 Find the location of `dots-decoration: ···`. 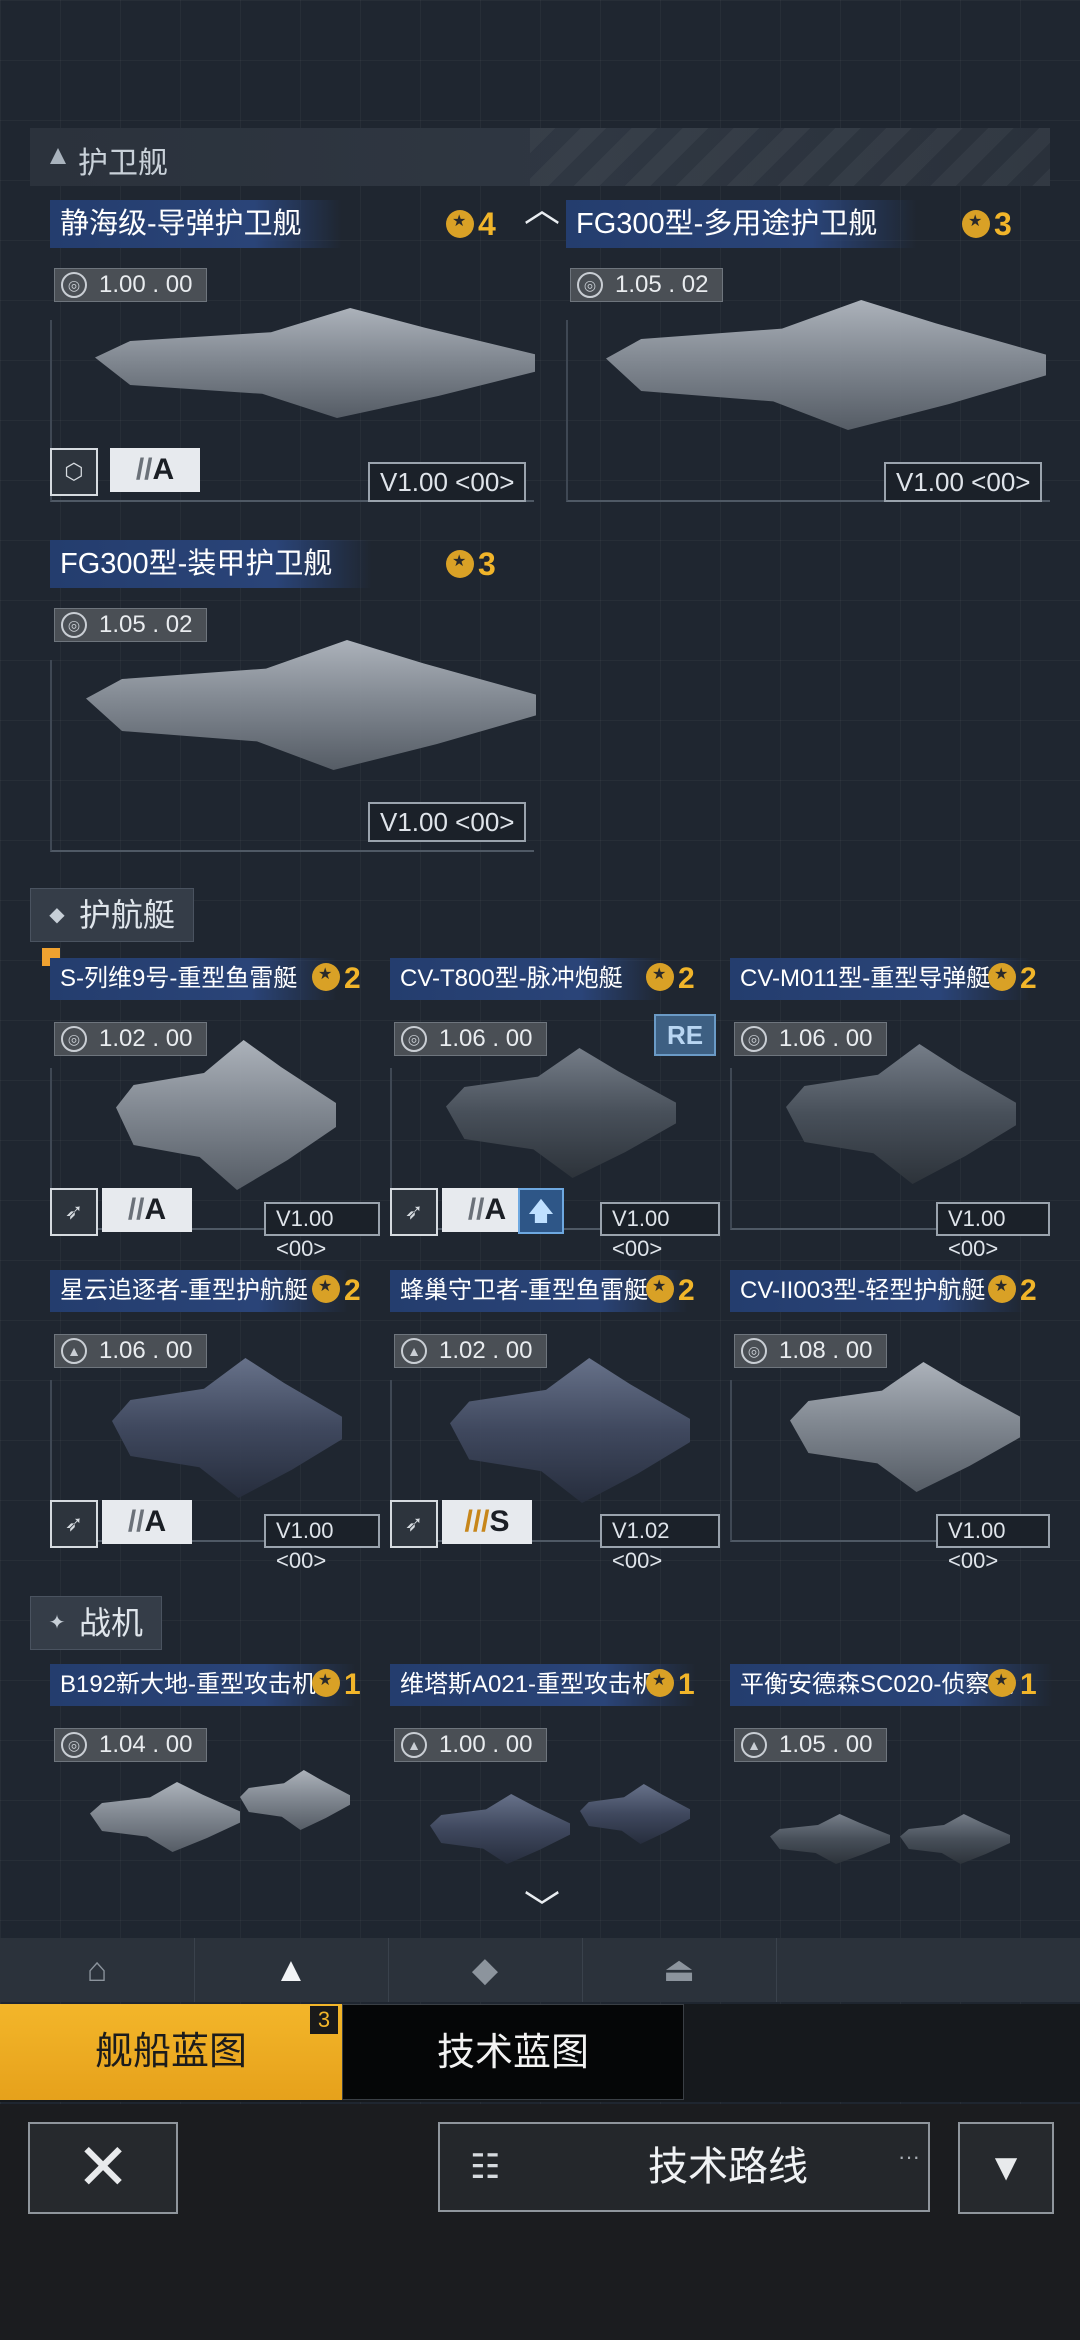

dots-decoration: ··· is located at coordinates (909, 2156).